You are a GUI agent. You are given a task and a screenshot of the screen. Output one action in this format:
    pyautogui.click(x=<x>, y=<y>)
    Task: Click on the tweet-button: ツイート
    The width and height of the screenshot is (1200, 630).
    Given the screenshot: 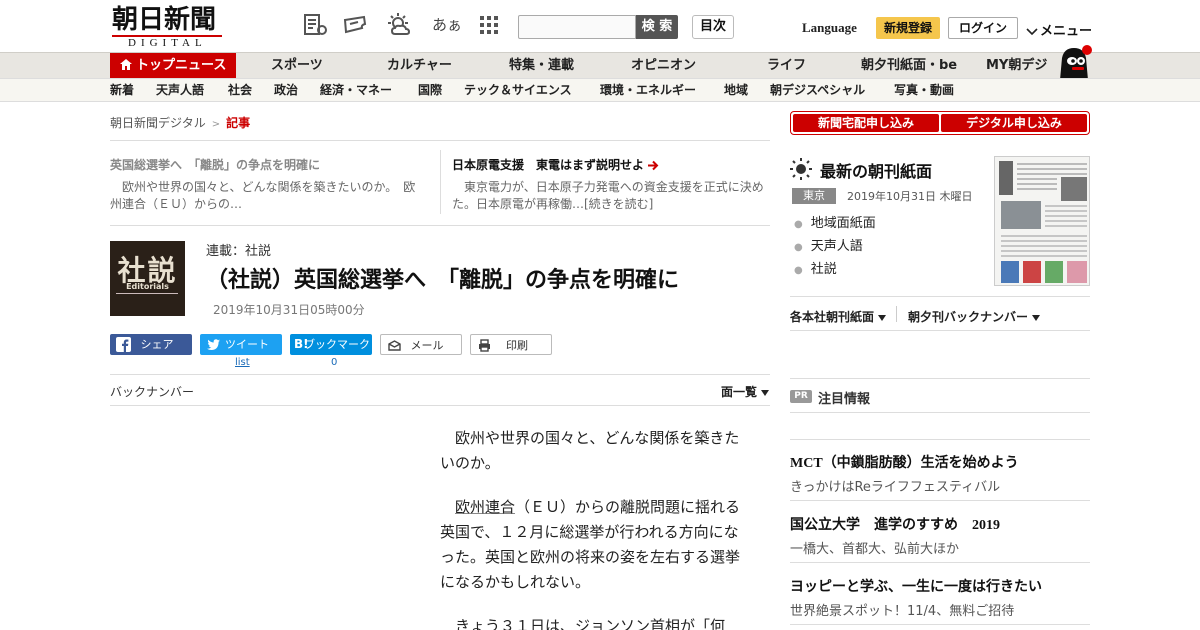 What is the action you would take?
    pyautogui.click(x=241, y=344)
    